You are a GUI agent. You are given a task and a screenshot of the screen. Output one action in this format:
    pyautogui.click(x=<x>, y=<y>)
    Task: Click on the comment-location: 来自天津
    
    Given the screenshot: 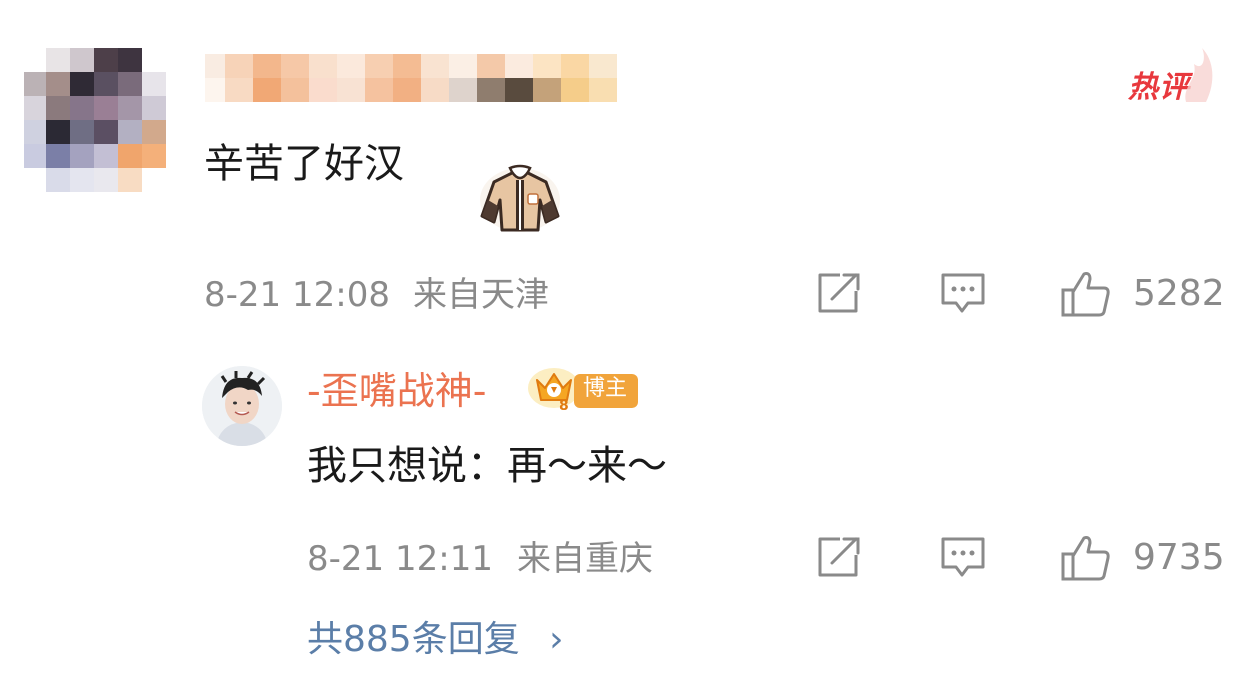 What is the action you would take?
    pyautogui.click(x=481, y=295)
    